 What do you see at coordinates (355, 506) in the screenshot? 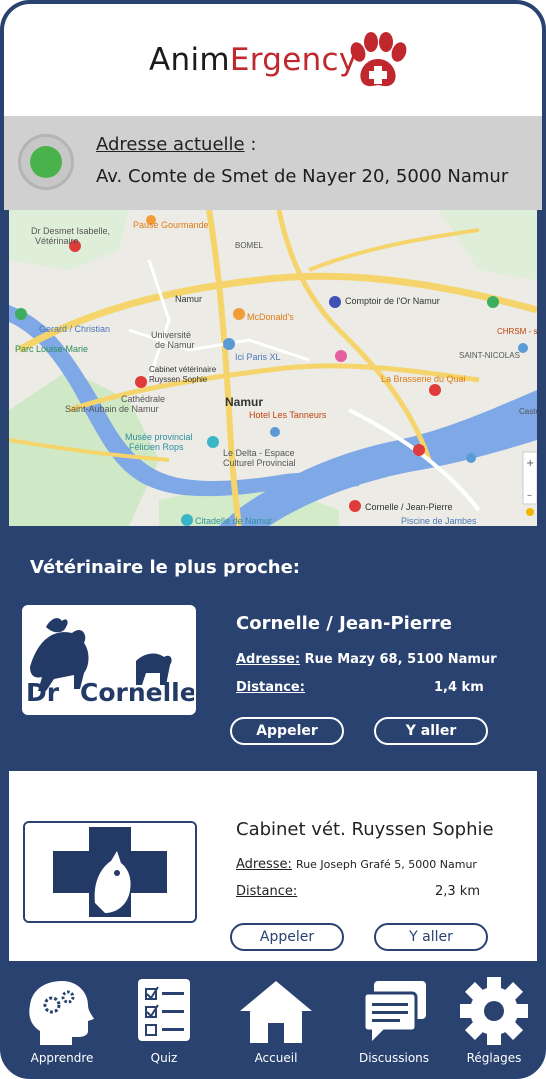
I see `pin-cornelle` at bounding box center [355, 506].